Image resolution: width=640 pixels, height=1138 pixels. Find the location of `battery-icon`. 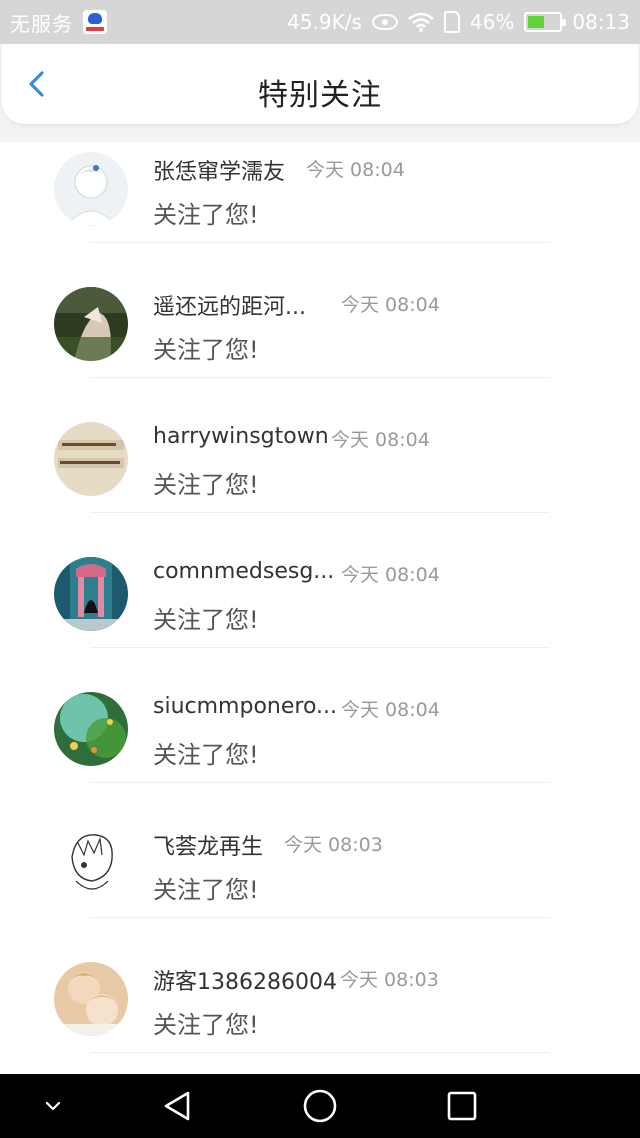

battery-icon is located at coordinates (545, 22).